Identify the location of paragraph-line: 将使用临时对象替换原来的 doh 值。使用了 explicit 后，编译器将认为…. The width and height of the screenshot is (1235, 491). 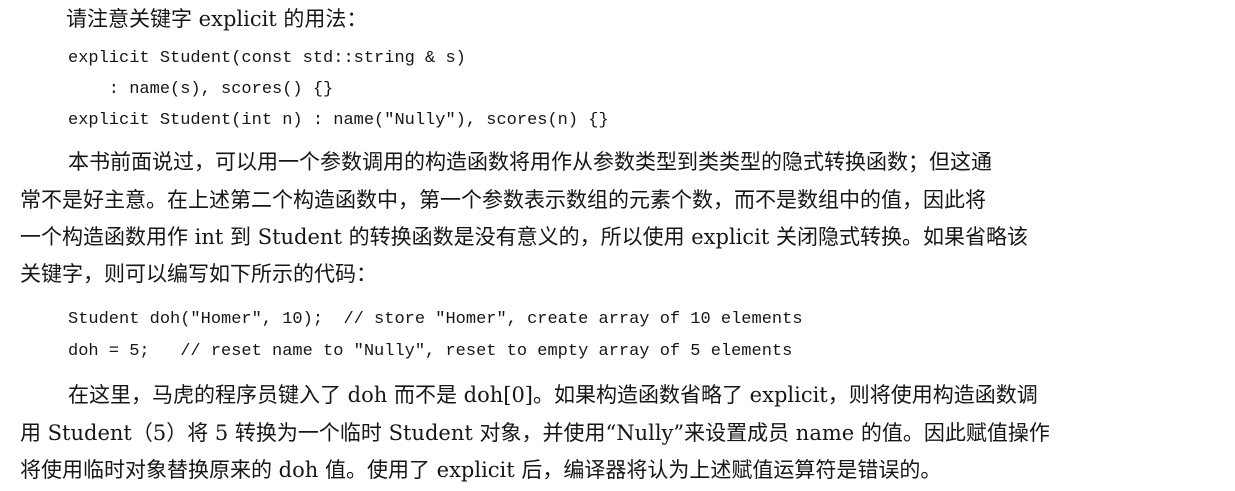
(481, 470).